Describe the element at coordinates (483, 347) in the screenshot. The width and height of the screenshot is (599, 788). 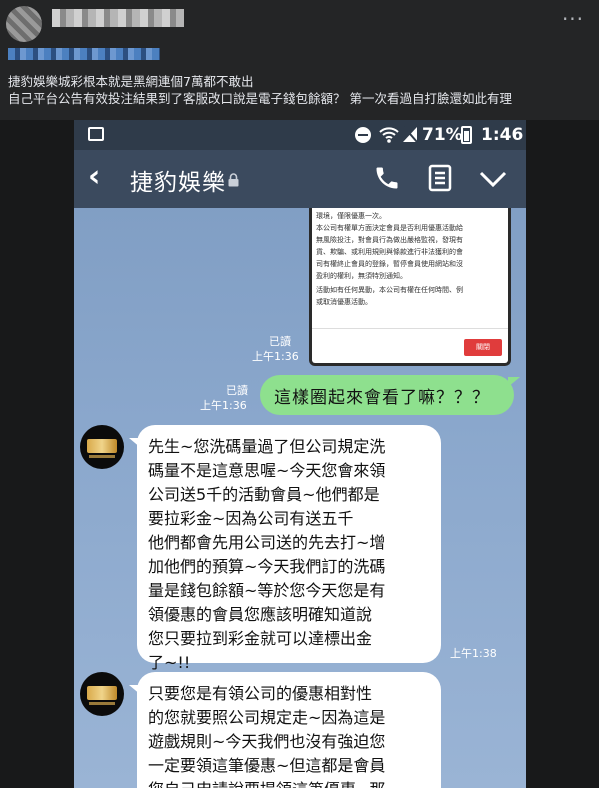
I see `image-close-button: 關閉` at that location.